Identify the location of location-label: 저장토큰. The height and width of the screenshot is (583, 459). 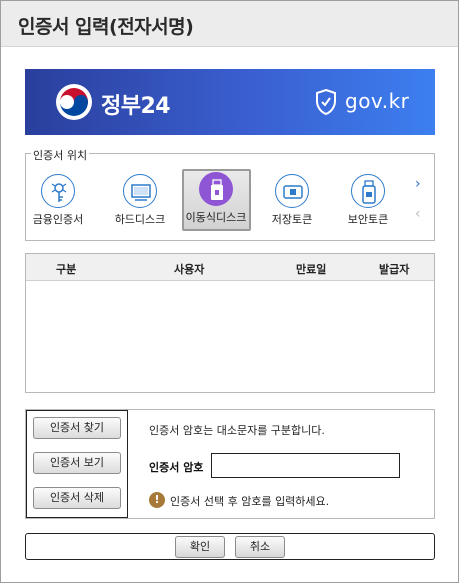
(292, 219).